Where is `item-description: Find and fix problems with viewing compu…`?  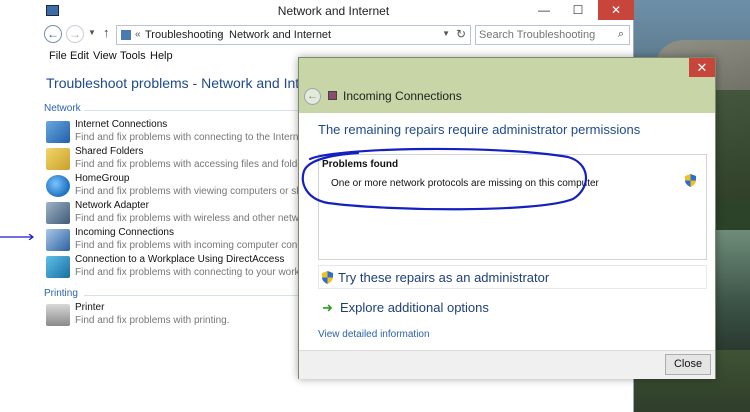 item-description: Find and fix problems with viewing compu… is located at coordinates (198, 191).